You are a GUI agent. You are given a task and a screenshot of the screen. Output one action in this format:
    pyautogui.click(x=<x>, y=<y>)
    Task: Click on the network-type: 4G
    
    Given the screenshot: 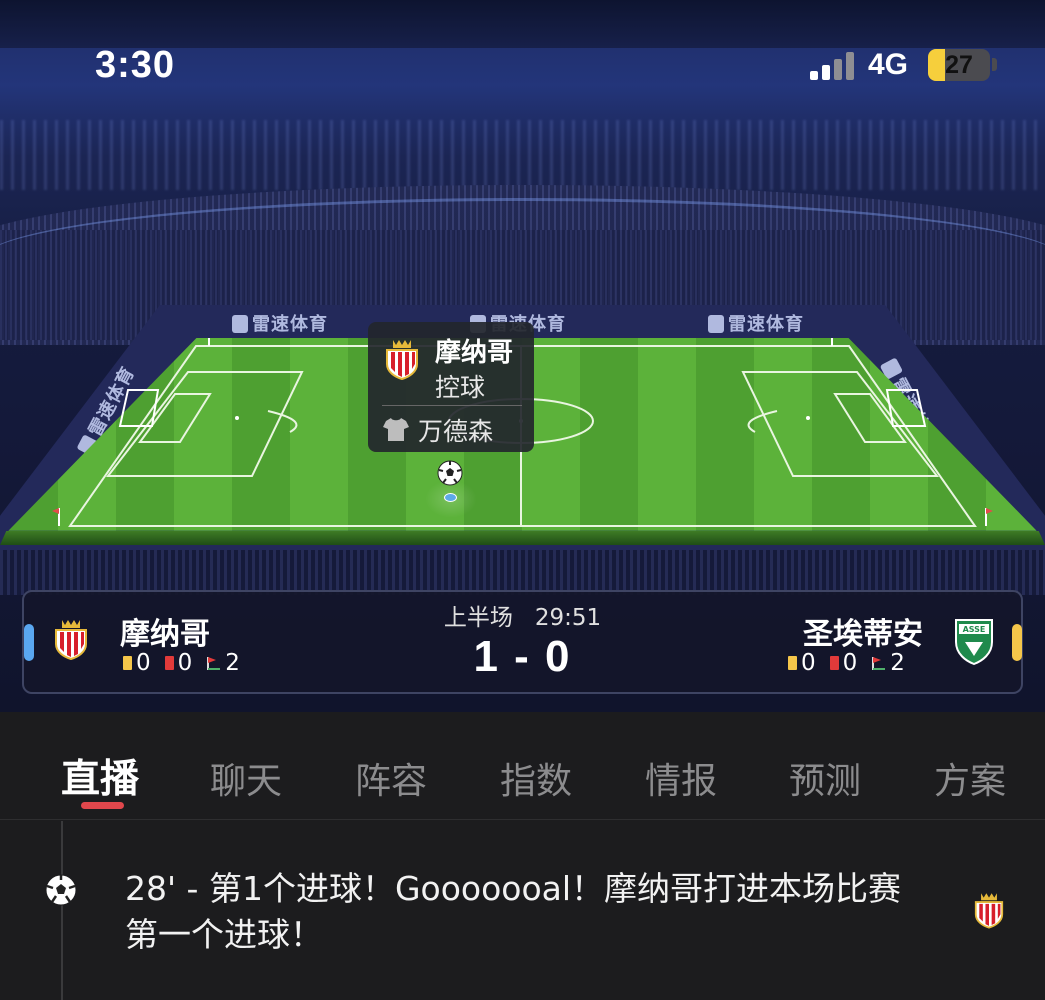 What is the action you would take?
    pyautogui.click(x=888, y=64)
    